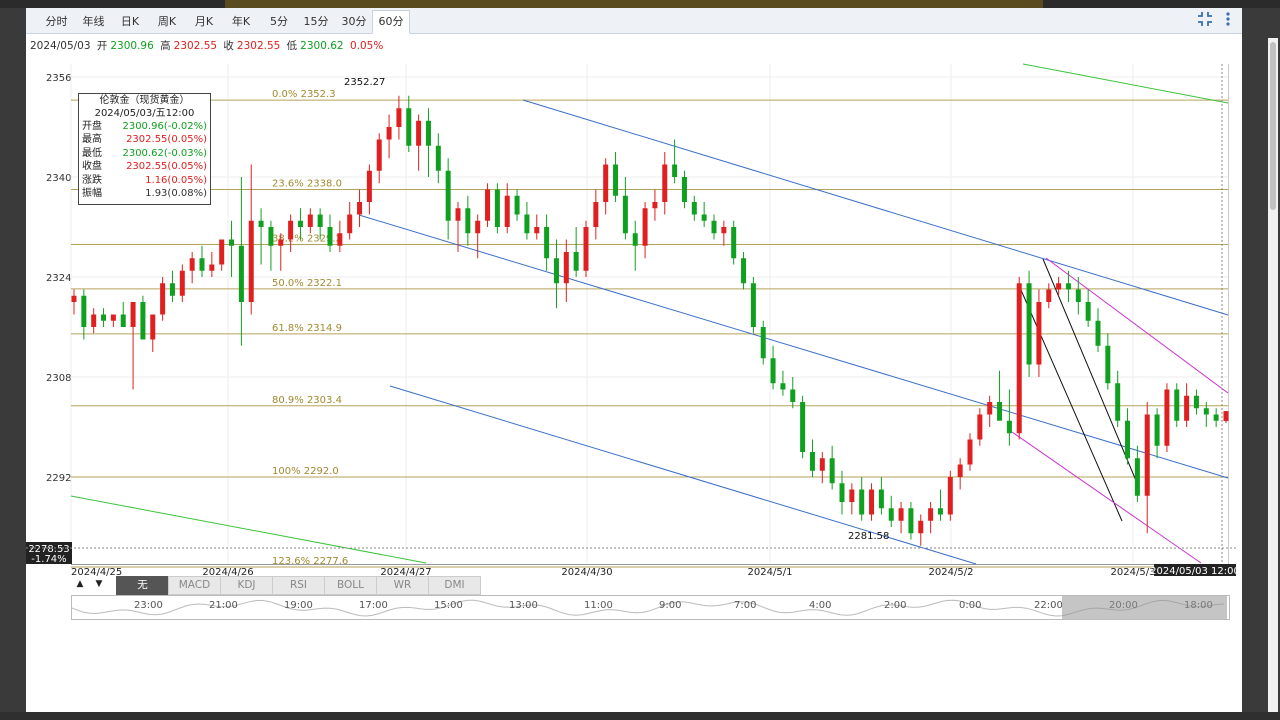 This screenshot has height=720, width=1280. What do you see at coordinates (92, 180) in the screenshot?
I see `tooltip-row-label: 涨跌` at bounding box center [92, 180].